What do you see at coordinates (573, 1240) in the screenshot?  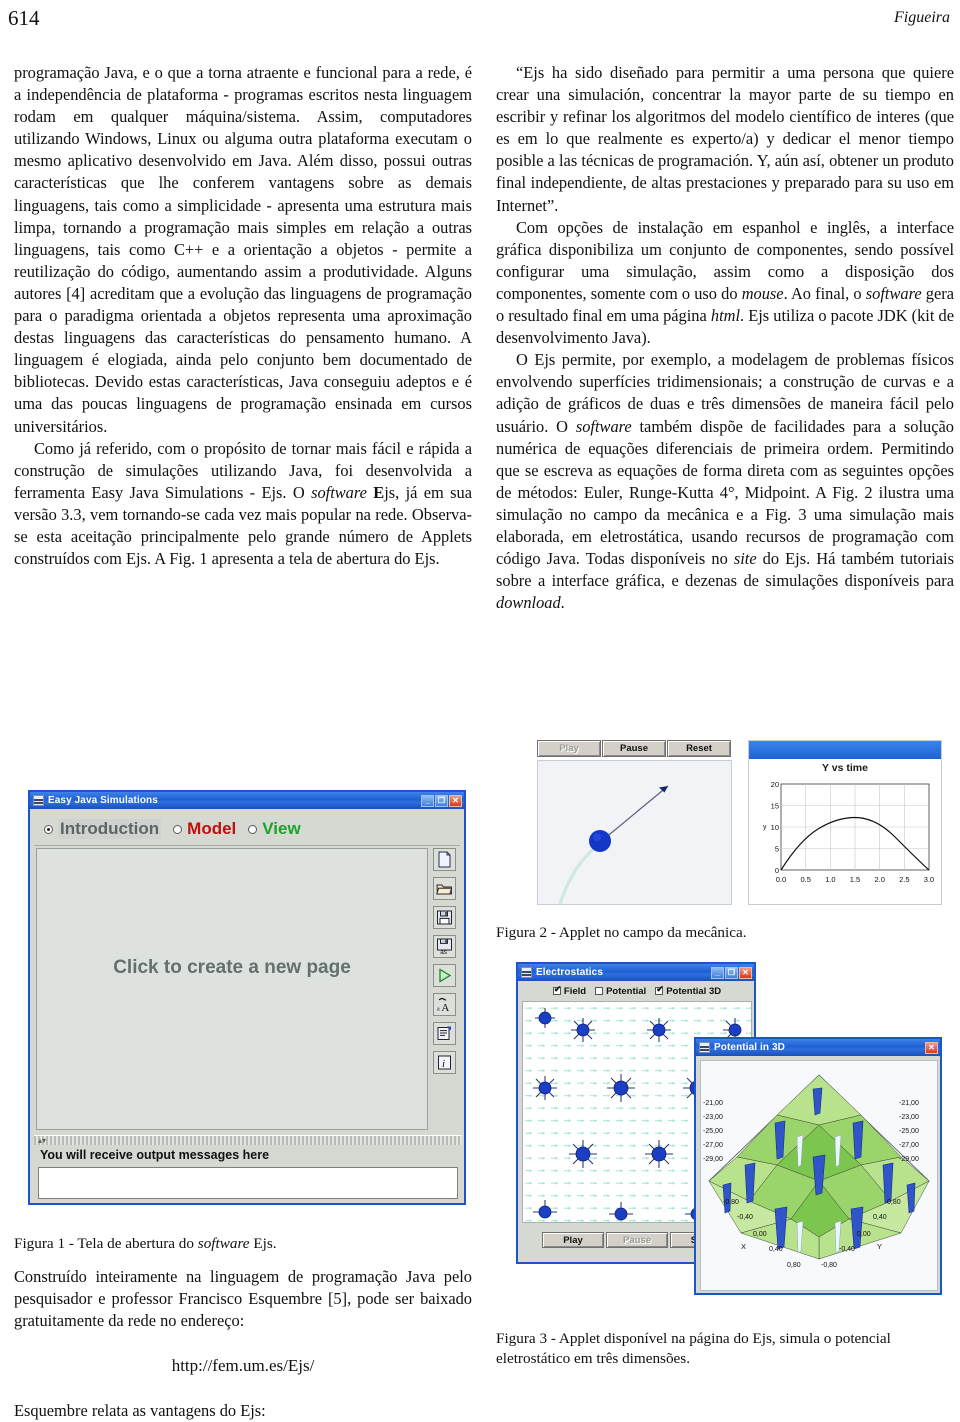 I see `electro-play-button: Play` at bounding box center [573, 1240].